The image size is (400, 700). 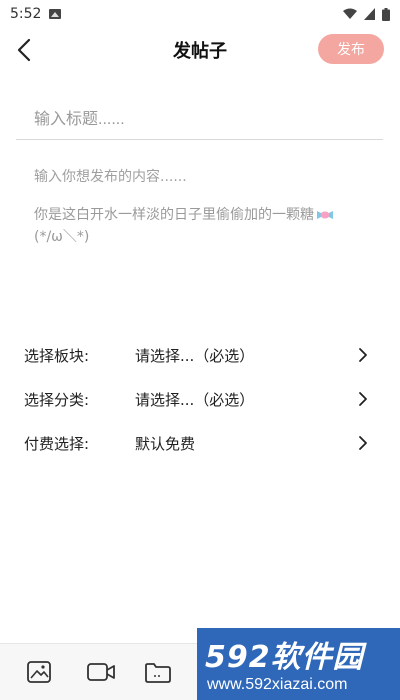 What do you see at coordinates (62, 237) in the screenshot?
I see `hint-line-2: (*/ω＼*)` at bounding box center [62, 237].